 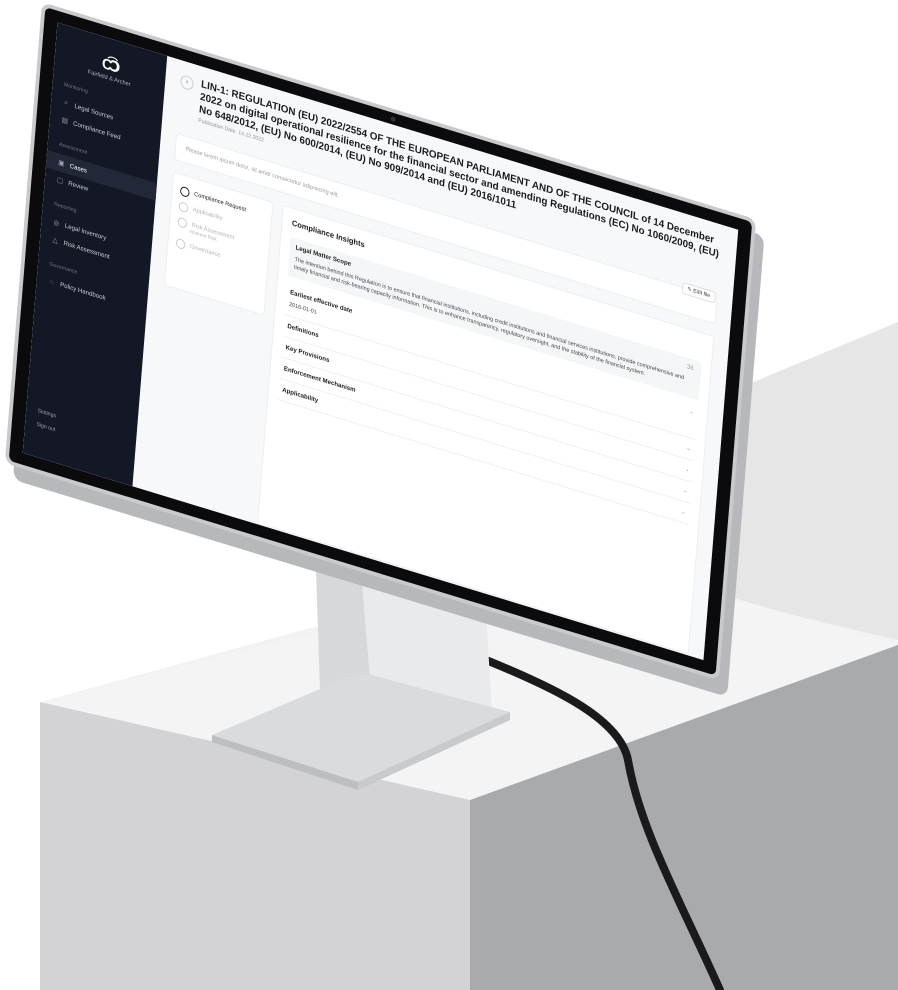 What do you see at coordinates (393, 119) in the screenshot?
I see `camera-dot` at bounding box center [393, 119].